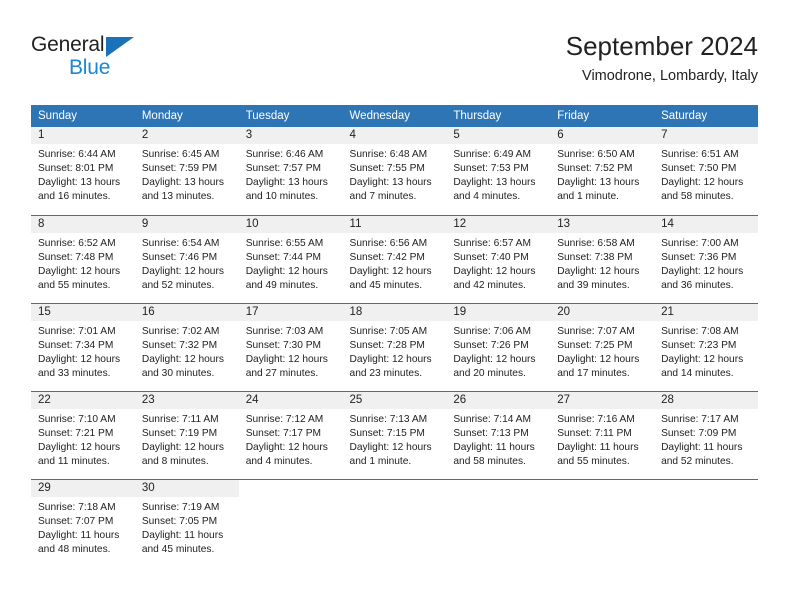 The width and height of the screenshot is (792, 612). I want to click on weekday-header-saturday: Saturday, so click(706, 116).